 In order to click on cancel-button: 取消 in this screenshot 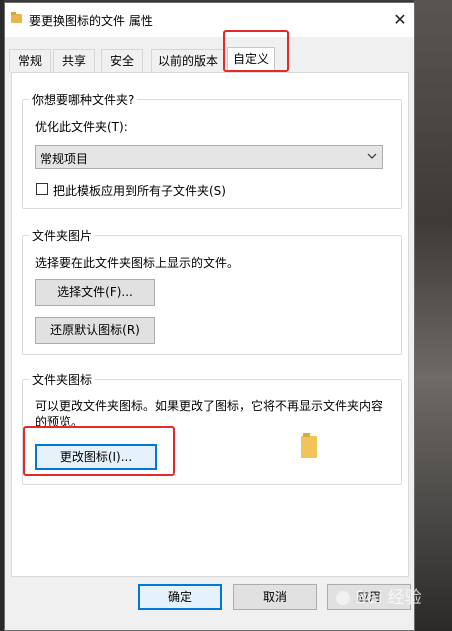, I will do `click(275, 597)`.